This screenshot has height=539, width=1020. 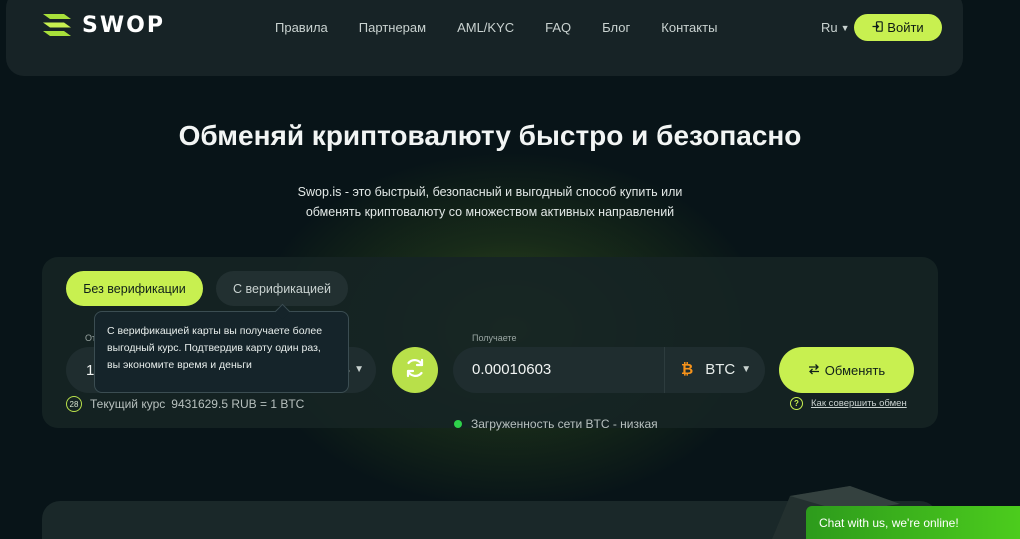 I want to click on exchange-label: Обменять, so click(x=855, y=370).